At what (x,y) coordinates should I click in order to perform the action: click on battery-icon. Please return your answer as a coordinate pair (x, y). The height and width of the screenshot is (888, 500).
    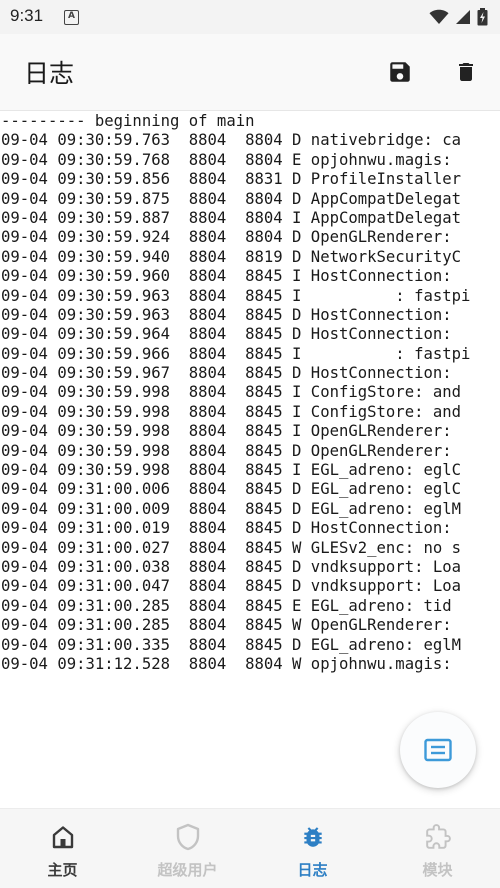
    Looking at the image, I should click on (482, 17).